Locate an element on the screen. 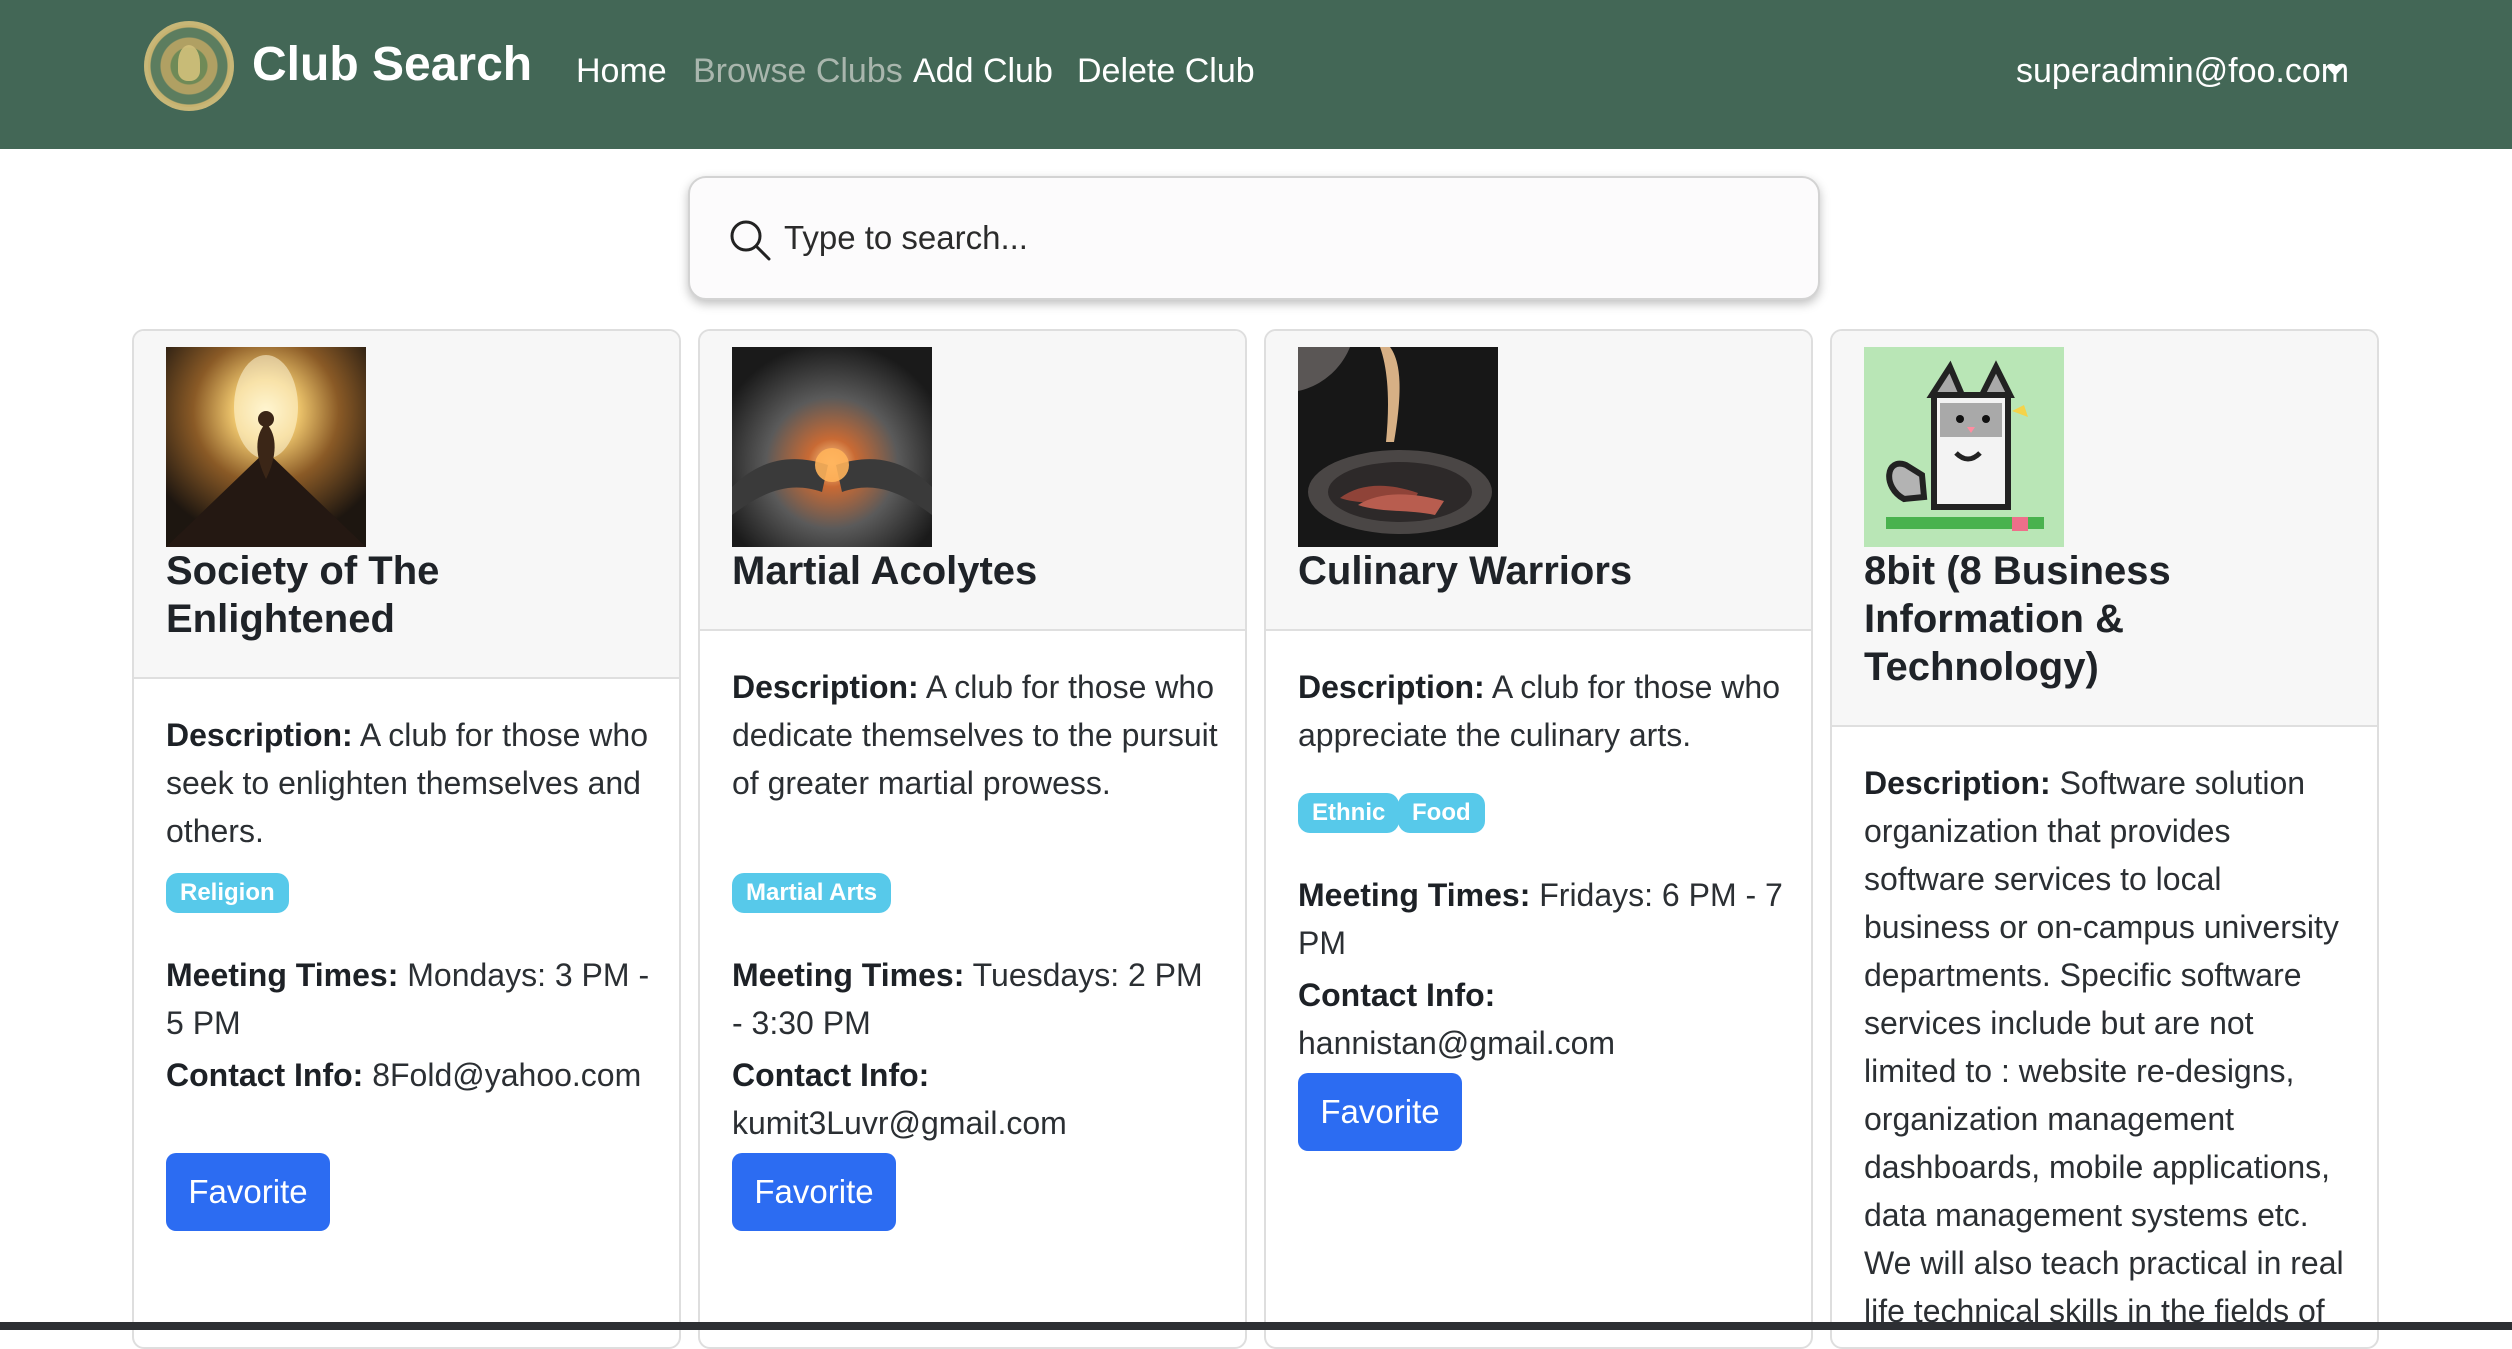 This screenshot has width=2512, height=1349. club-title: Martial Acolytes is located at coordinates (885, 571).